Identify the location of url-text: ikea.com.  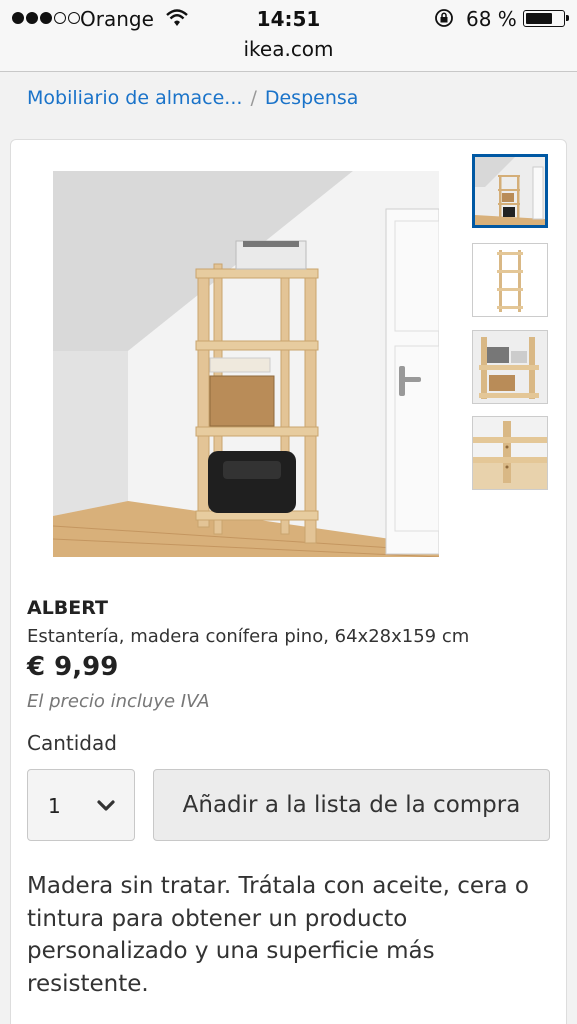
(288, 49).